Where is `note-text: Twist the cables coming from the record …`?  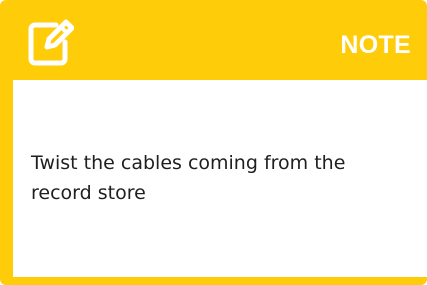
note-text: Twist the cables coming from the record … is located at coordinates (188, 178).